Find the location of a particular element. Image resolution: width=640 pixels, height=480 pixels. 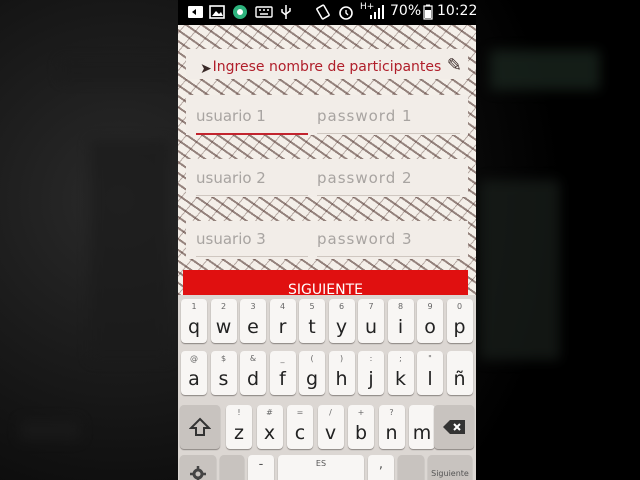

key-hint: 3 is located at coordinates (253, 306).